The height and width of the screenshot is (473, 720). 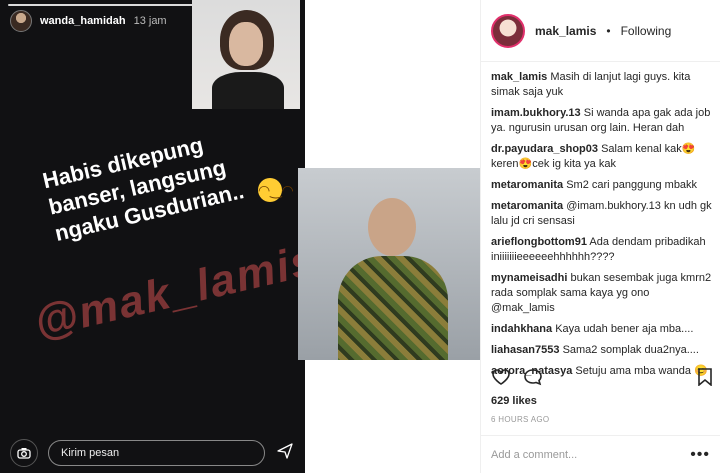 What do you see at coordinates (520, 419) in the screenshot?
I see `post-timestamp: 6 HOURS AGO` at bounding box center [520, 419].